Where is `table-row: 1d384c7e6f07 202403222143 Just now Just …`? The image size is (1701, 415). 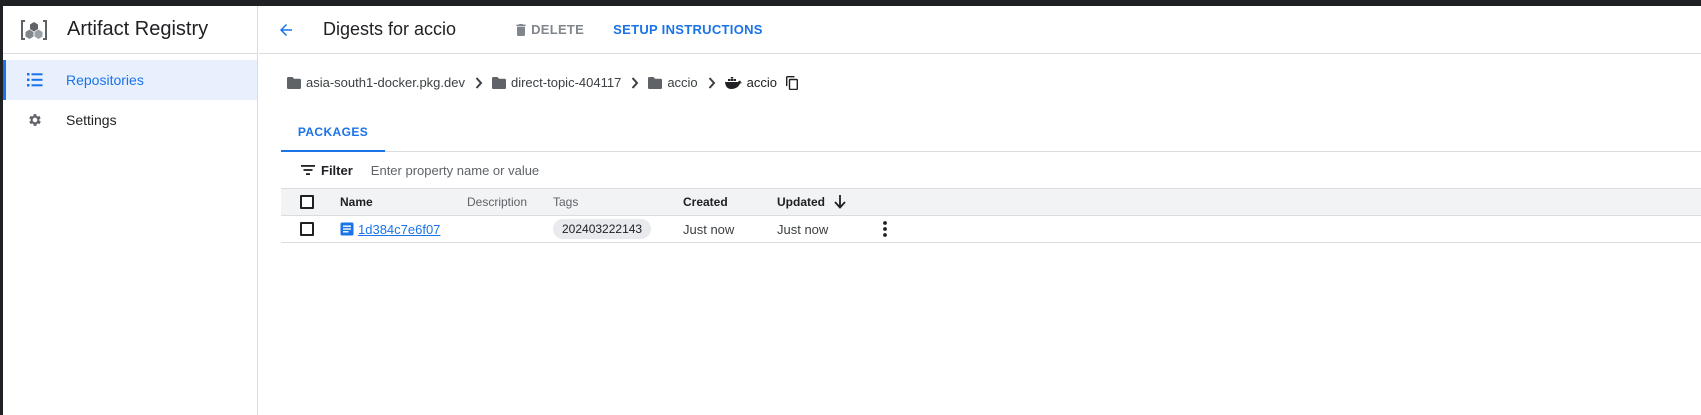
table-row: 1d384c7e6f07 202403222143 Just now Just … is located at coordinates (991, 229).